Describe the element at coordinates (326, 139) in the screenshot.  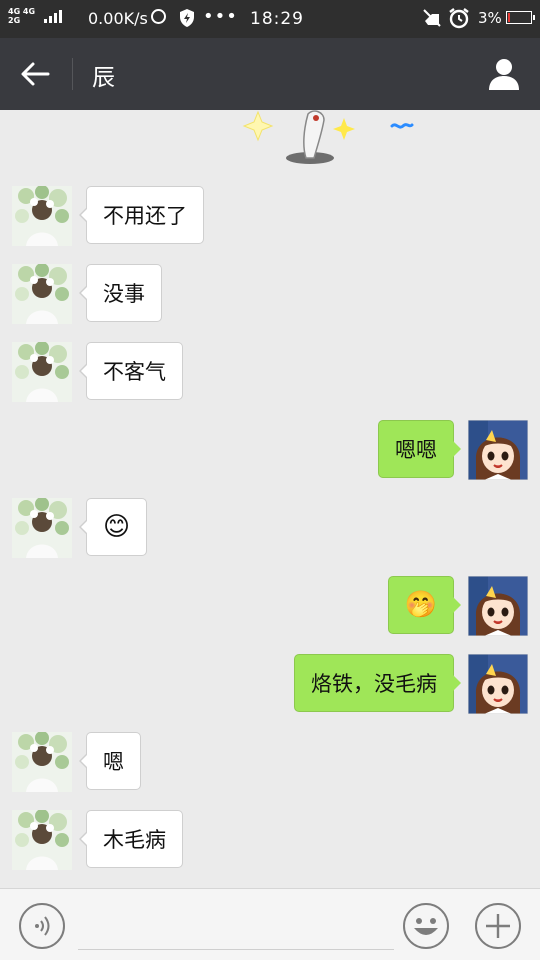
I see `sticker-image` at that location.